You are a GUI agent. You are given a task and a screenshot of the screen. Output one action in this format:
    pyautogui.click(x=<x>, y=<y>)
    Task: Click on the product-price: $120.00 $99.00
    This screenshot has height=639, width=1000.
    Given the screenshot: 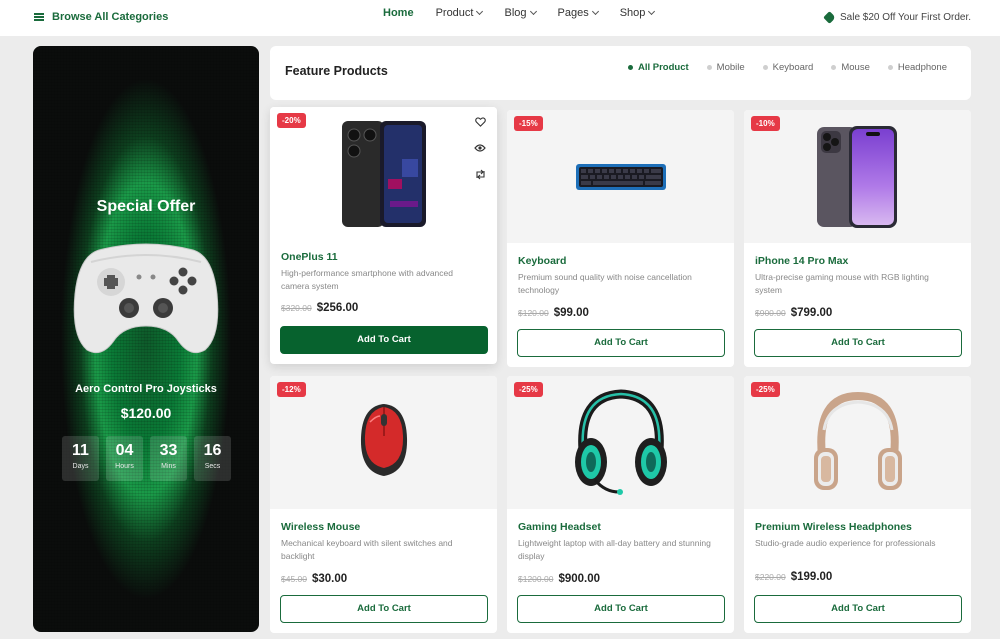 What is the action you would take?
    pyautogui.click(x=553, y=313)
    